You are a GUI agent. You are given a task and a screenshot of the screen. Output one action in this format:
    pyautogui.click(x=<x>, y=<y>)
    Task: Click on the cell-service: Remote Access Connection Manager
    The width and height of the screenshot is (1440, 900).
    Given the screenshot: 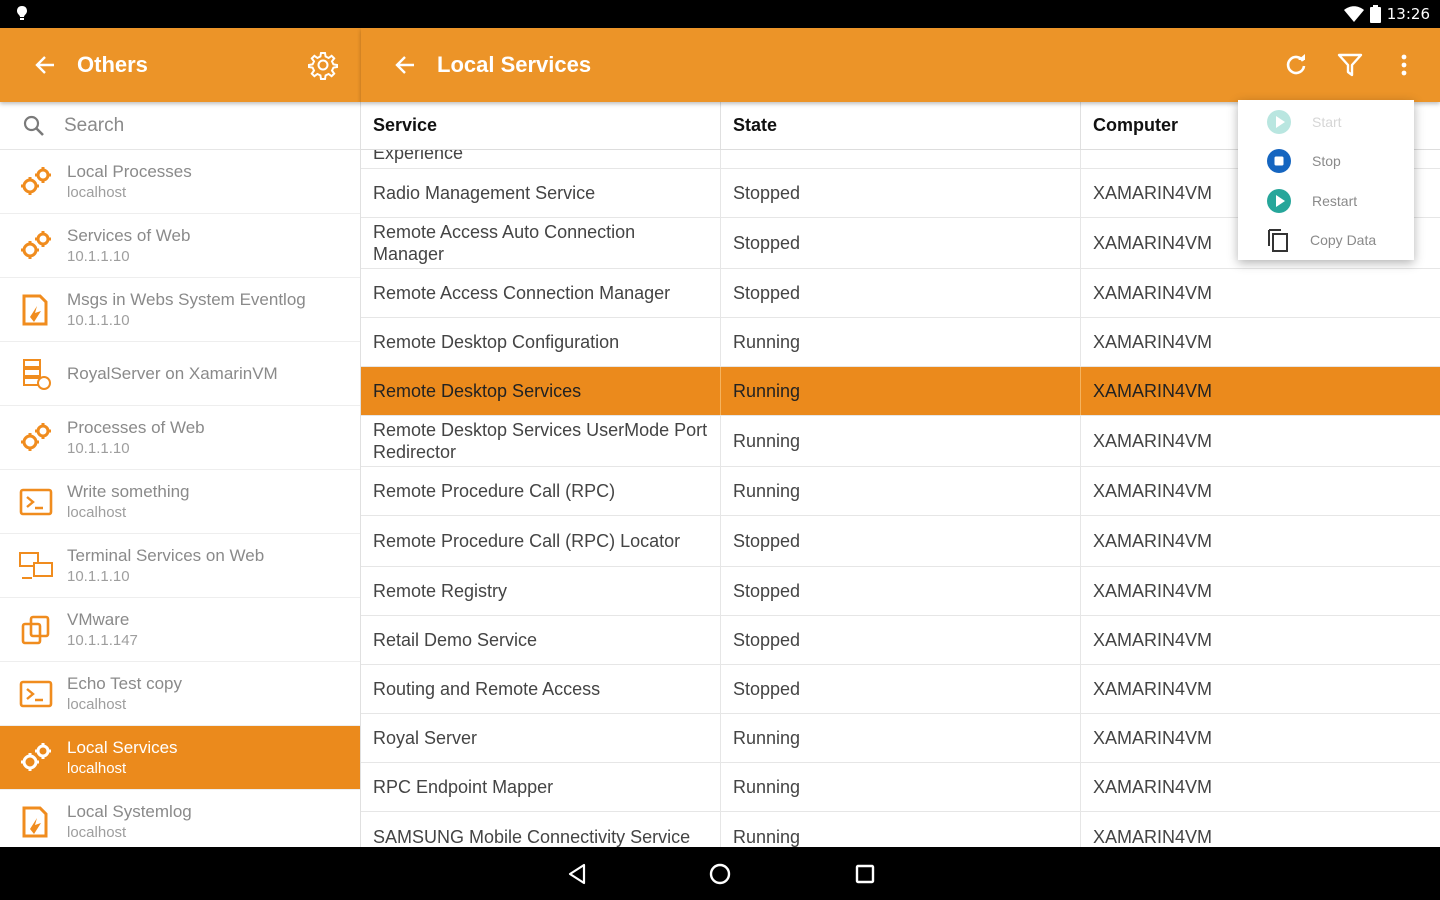 What is the action you would take?
    pyautogui.click(x=541, y=293)
    